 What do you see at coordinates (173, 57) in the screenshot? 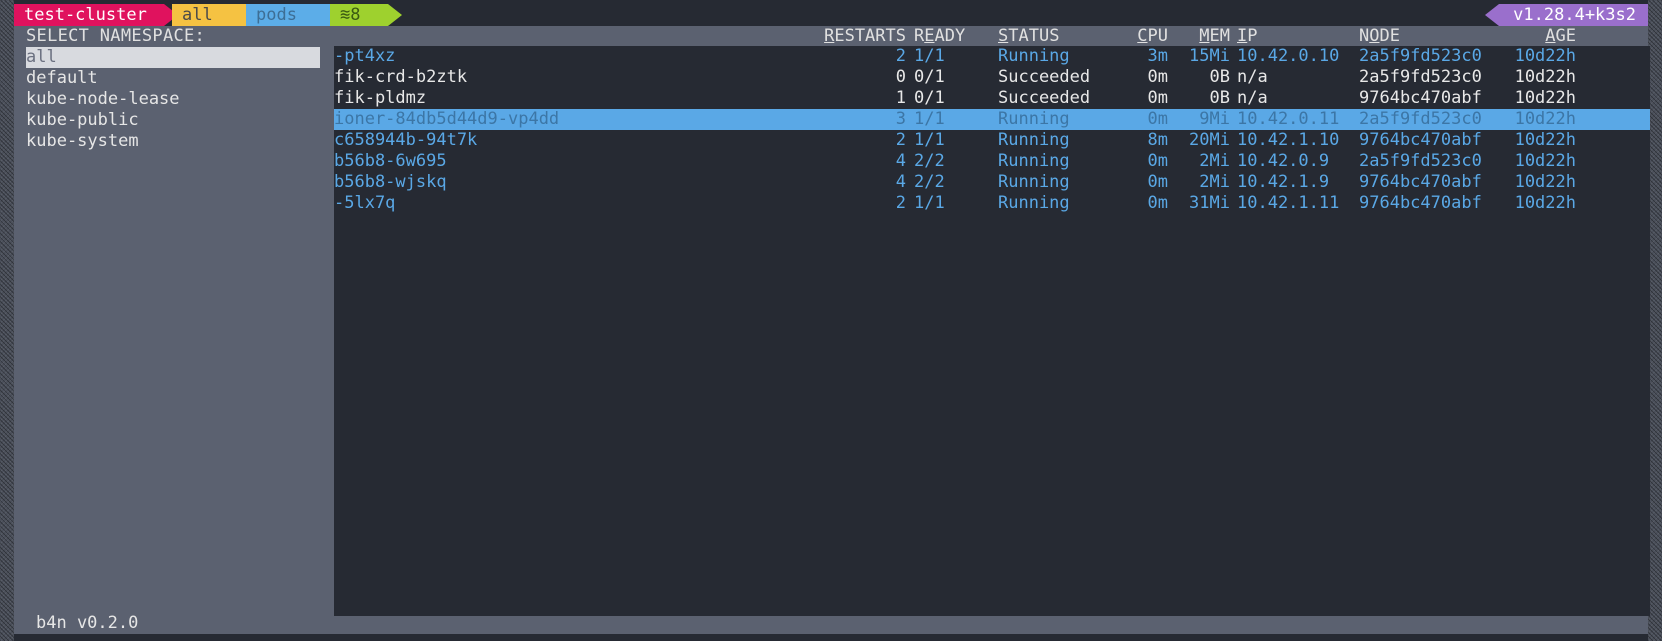
I see `namespace-item-all: all` at bounding box center [173, 57].